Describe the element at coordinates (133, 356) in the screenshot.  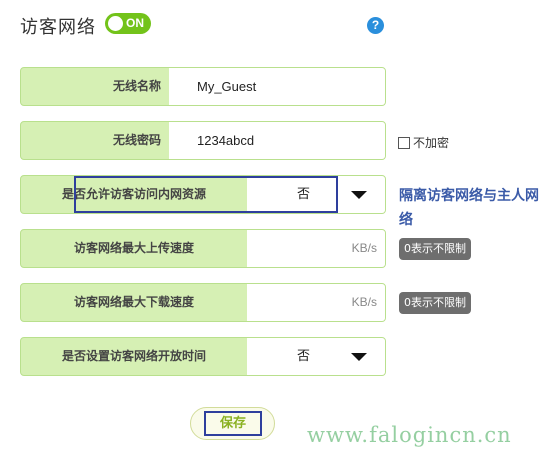
I see `schedule-label: 是否设置访客网络开放时间` at that location.